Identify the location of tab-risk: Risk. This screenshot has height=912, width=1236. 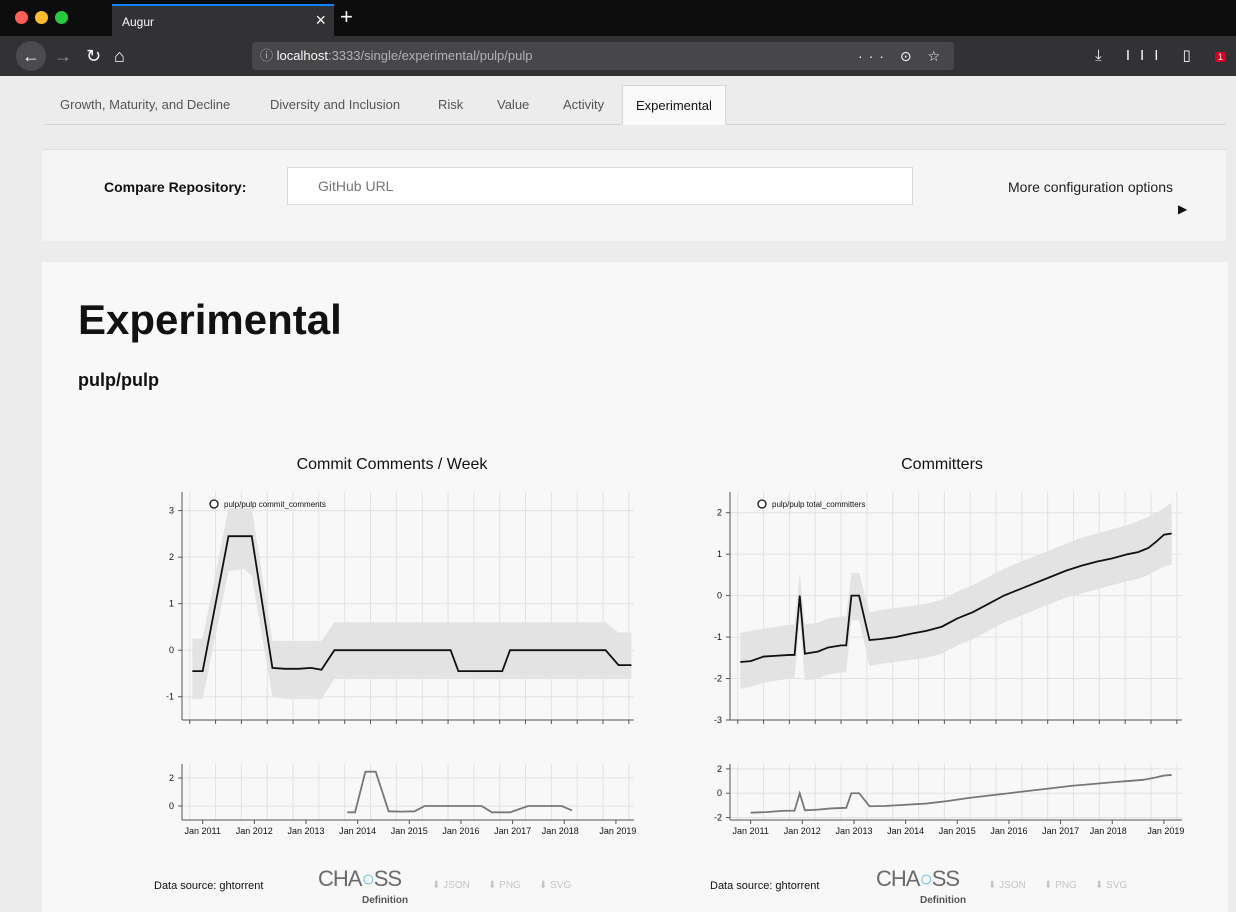
(450, 105).